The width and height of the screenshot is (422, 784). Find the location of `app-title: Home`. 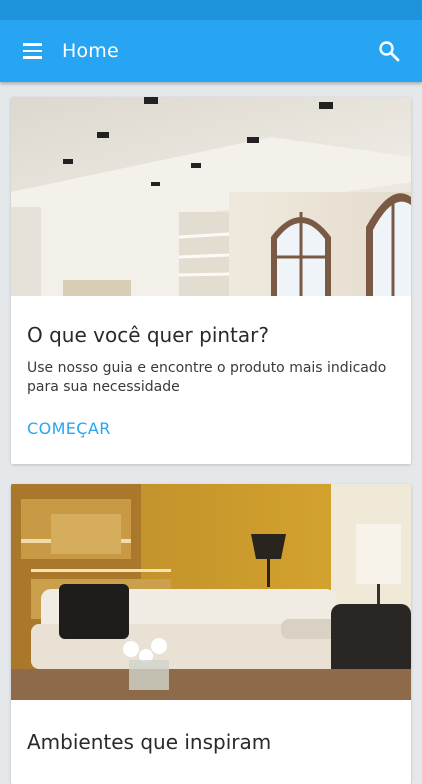

app-title: Home is located at coordinates (90, 51).